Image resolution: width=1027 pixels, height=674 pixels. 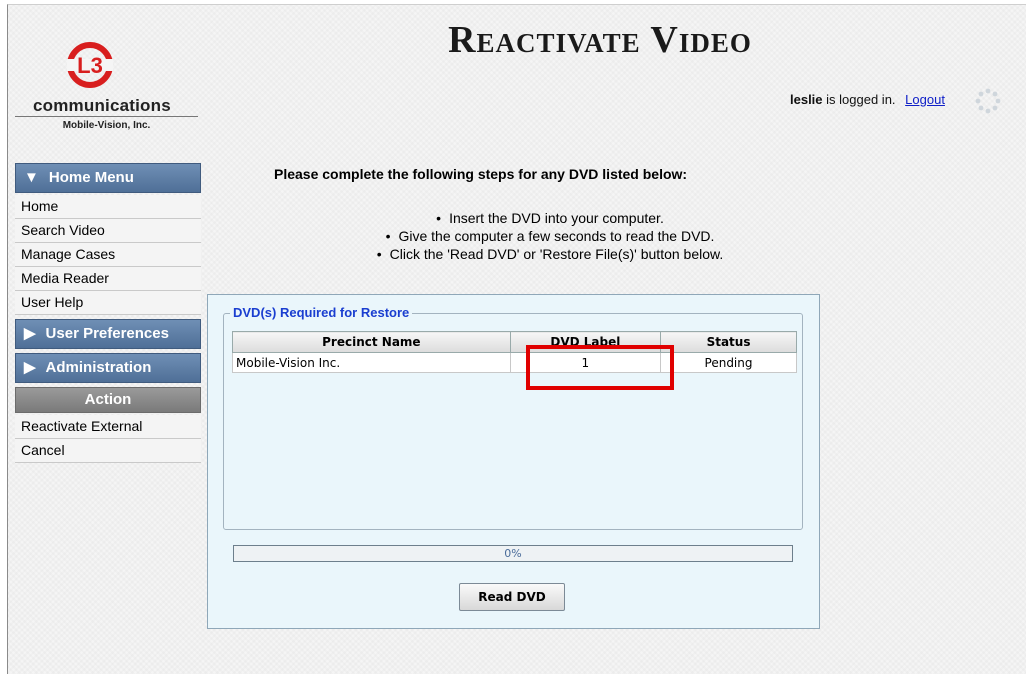 I want to click on user-preferences-header: ▶ User Preferences, so click(x=108, y=334).